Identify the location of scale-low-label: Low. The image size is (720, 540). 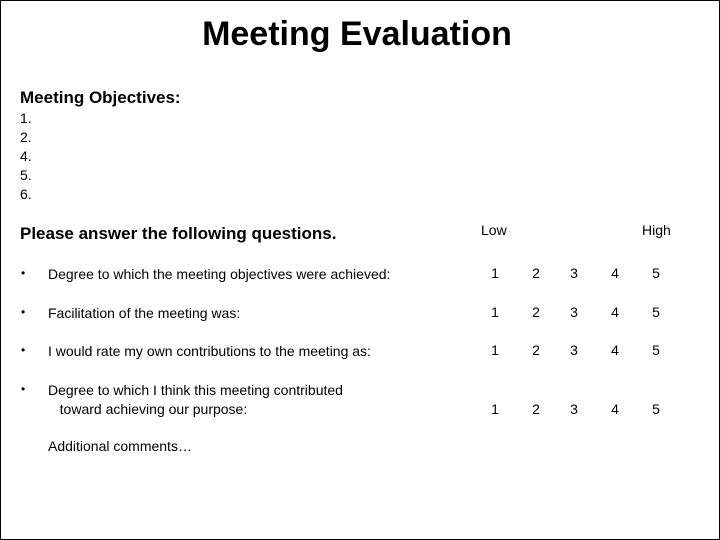
(494, 230).